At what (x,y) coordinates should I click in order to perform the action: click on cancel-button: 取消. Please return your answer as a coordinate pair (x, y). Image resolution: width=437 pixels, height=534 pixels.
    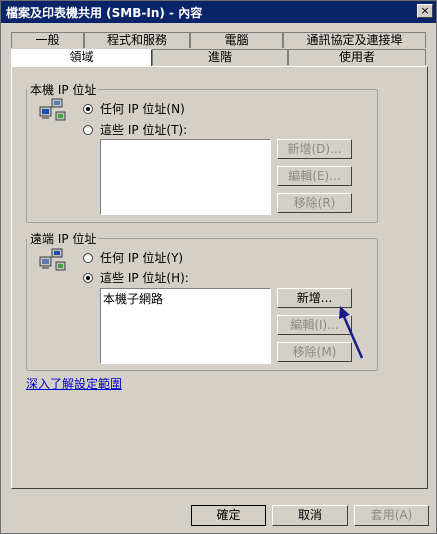
    Looking at the image, I should click on (310, 515).